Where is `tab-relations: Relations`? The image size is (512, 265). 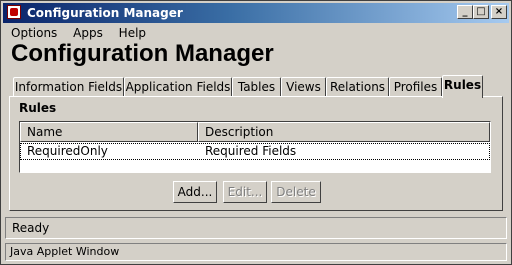
tab-relations: Relations is located at coordinates (357, 87).